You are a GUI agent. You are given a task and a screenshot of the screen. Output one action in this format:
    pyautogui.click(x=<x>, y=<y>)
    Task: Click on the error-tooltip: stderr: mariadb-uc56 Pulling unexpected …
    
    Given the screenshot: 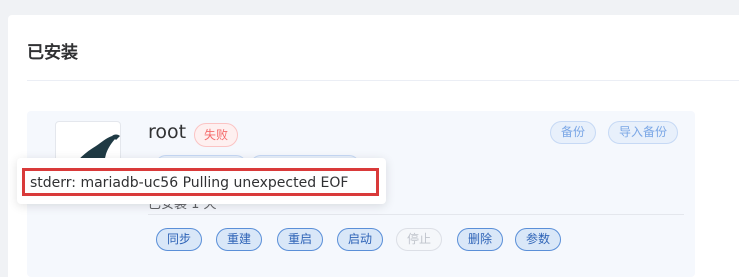 What is the action you would take?
    pyautogui.click(x=201, y=181)
    